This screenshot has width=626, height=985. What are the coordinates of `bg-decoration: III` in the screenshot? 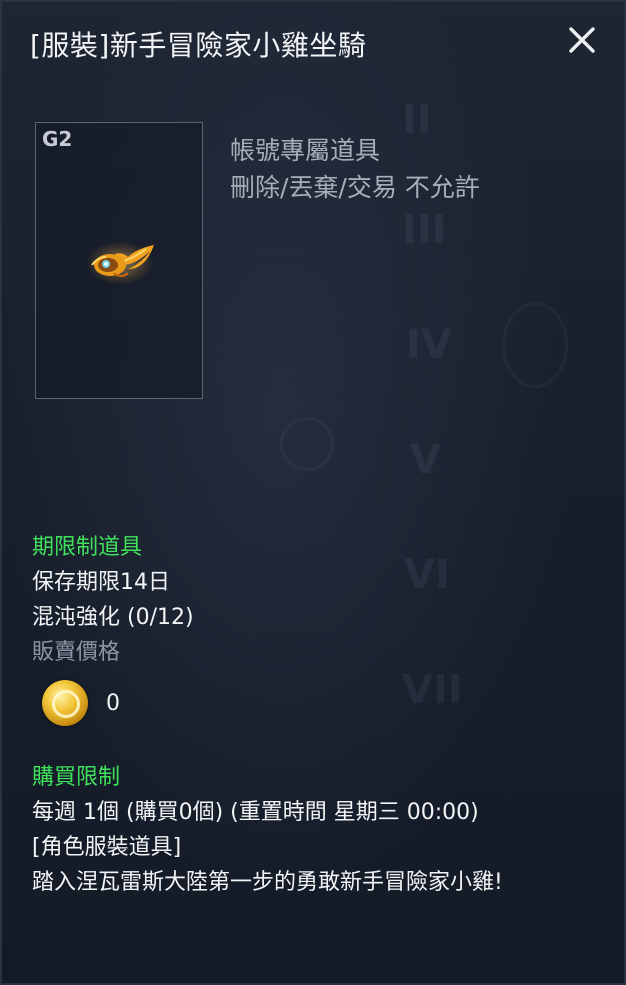 It's located at (424, 230).